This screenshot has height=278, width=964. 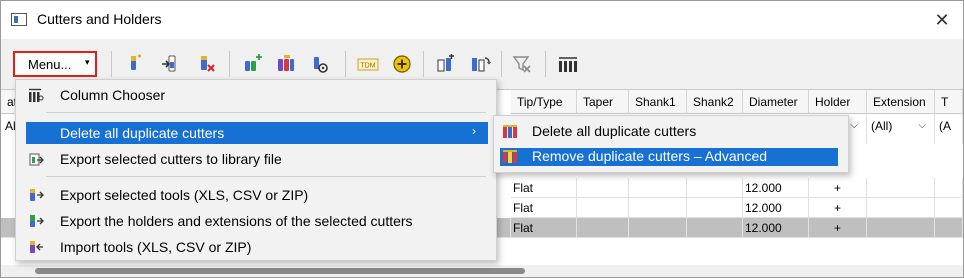 I want to click on swap-holder-icon, so click(x=480, y=64).